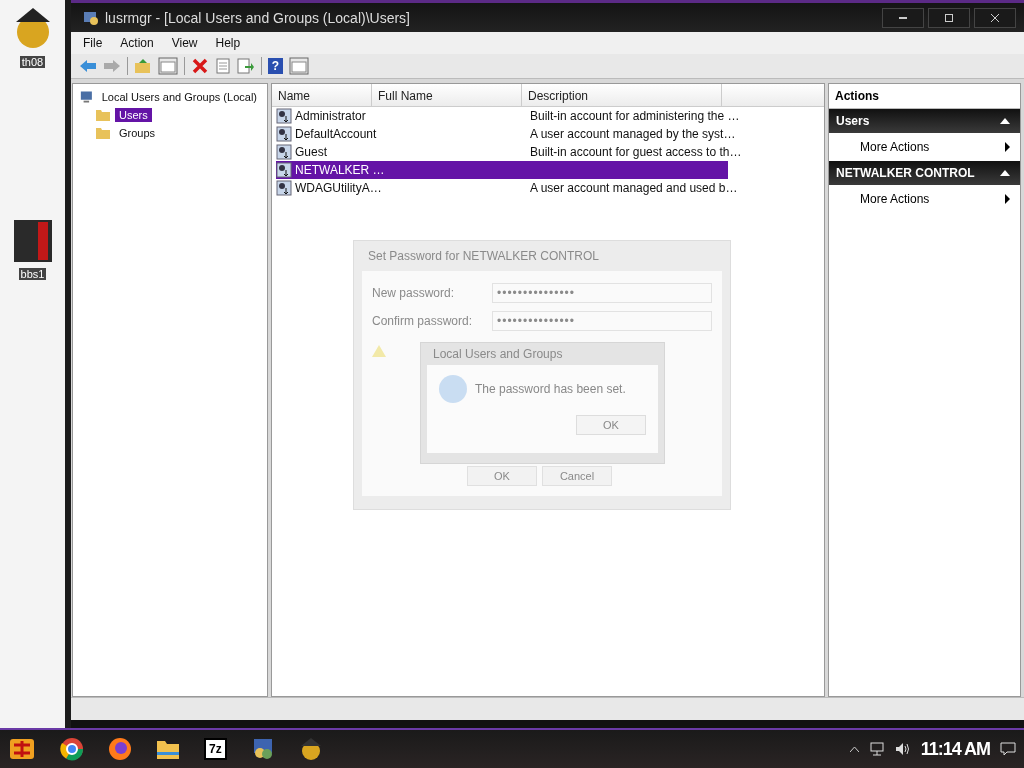 This screenshot has width=1024, height=768. I want to click on folder-up-icon, so click(143, 66).